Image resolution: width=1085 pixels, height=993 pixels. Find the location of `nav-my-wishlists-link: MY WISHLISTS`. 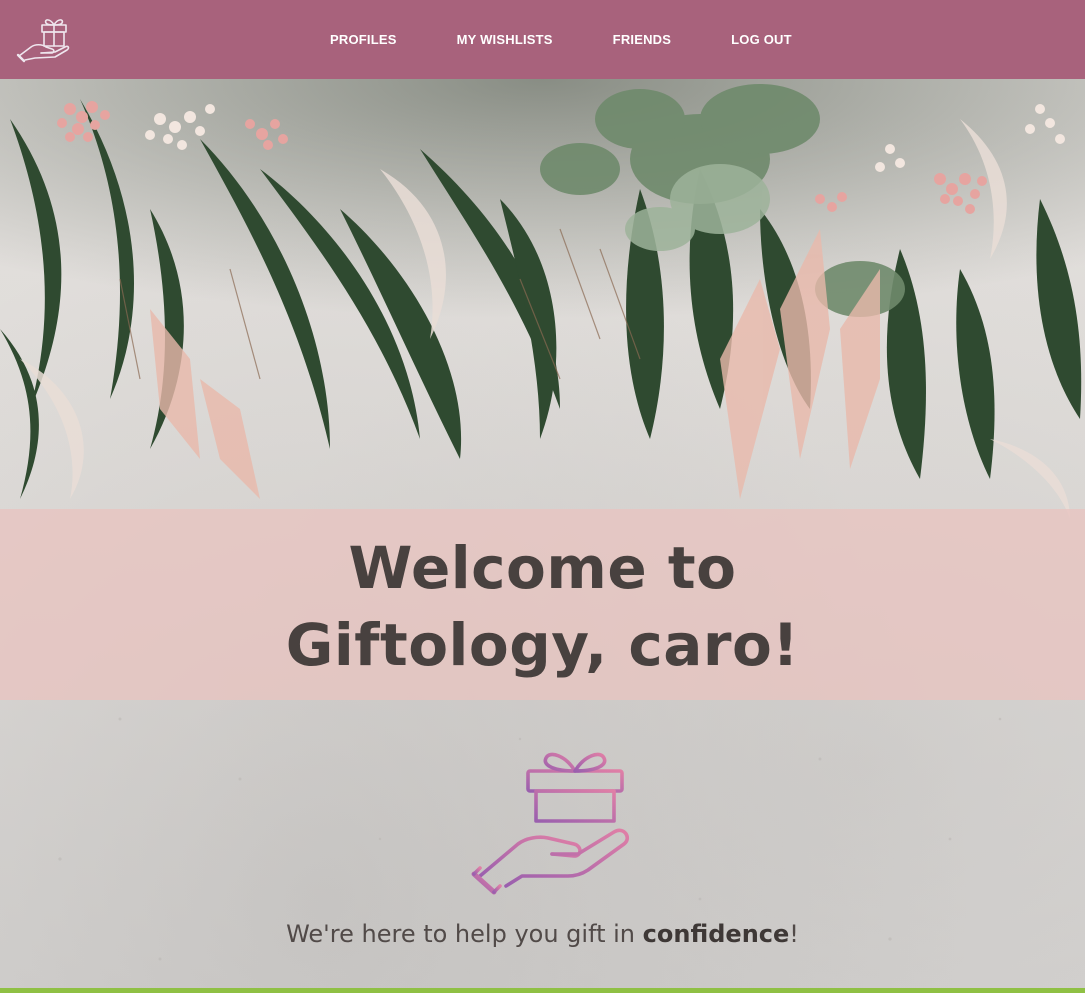

nav-my-wishlists-link: MY WISHLISTS is located at coordinates (505, 39).